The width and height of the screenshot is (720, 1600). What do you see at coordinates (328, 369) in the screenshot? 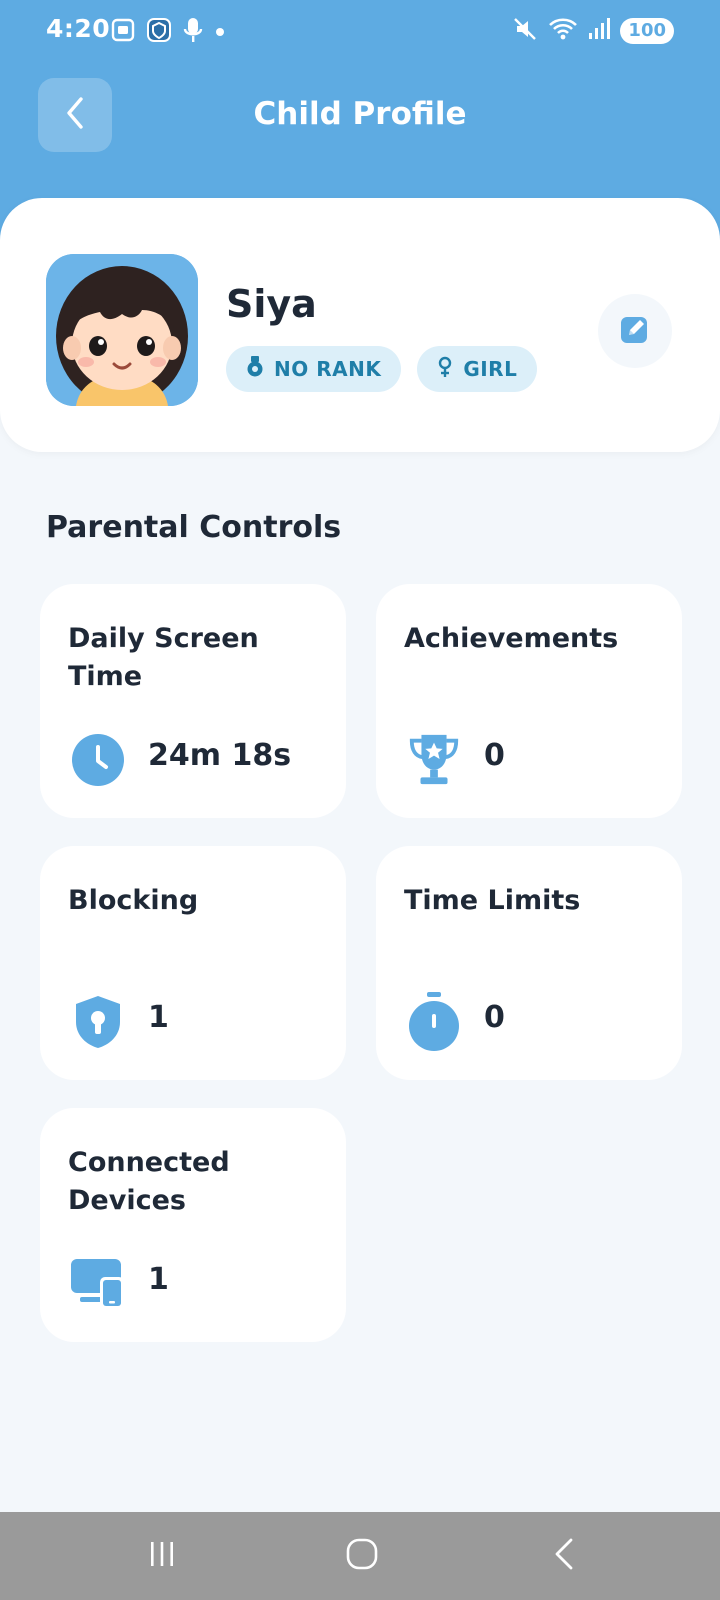
I see `rank-label: NO RANK` at bounding box center [328, 369].